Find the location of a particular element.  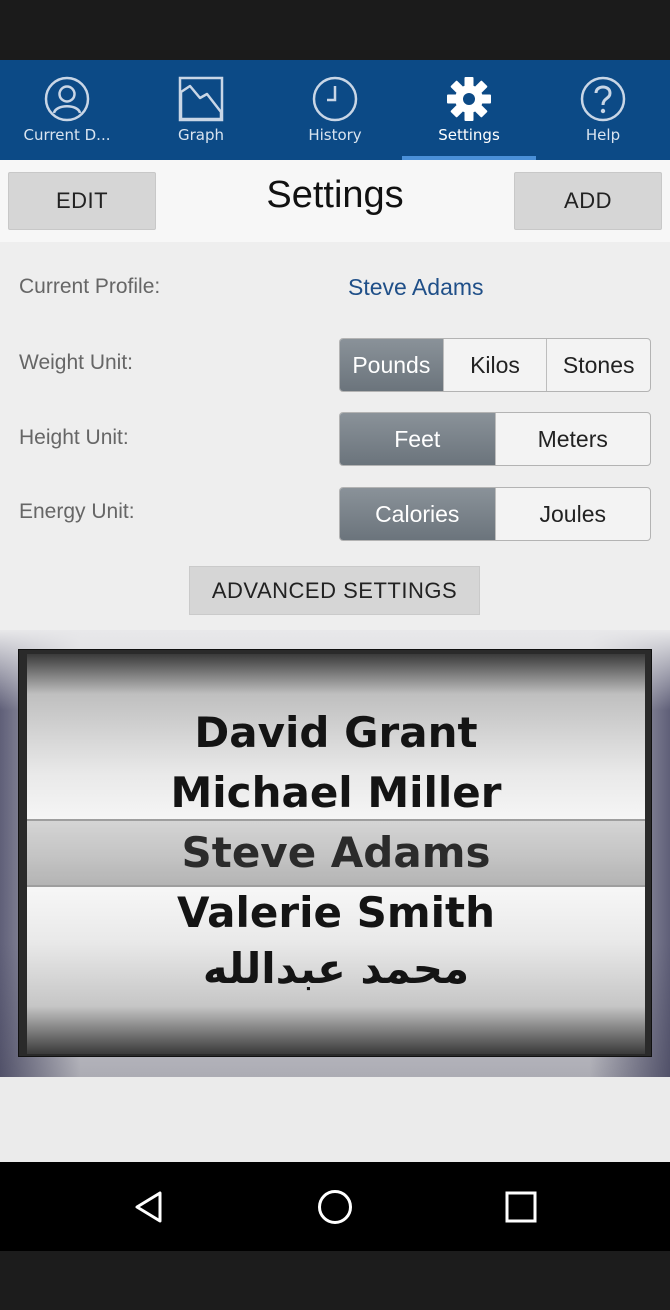

tab-label: Graph is located at coordinates (200, 135).